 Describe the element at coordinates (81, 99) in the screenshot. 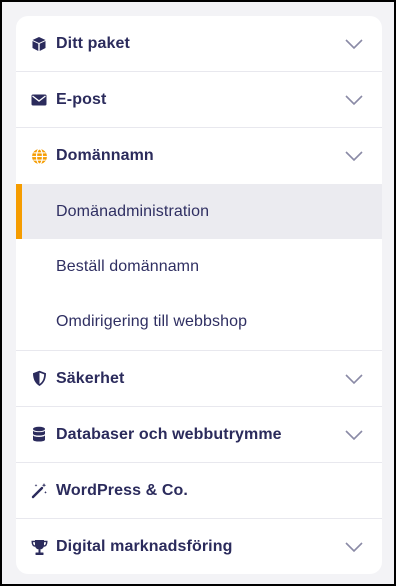

I see `menu-item-label: E-post` at that location.